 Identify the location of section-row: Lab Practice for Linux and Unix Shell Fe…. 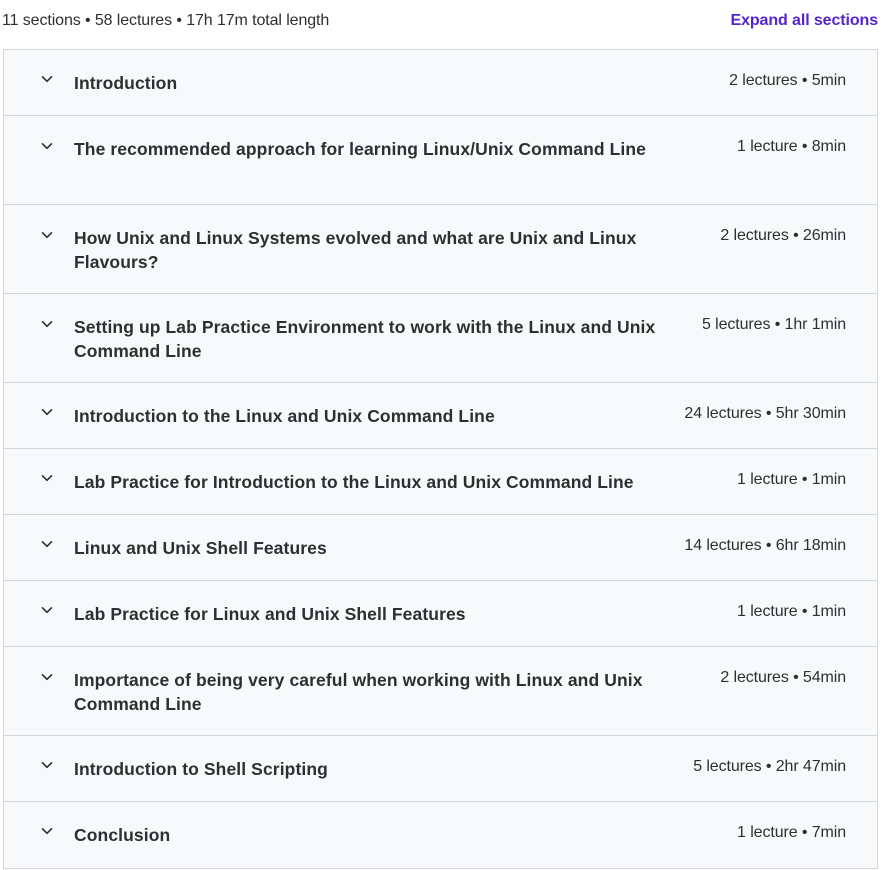
(440, 614).